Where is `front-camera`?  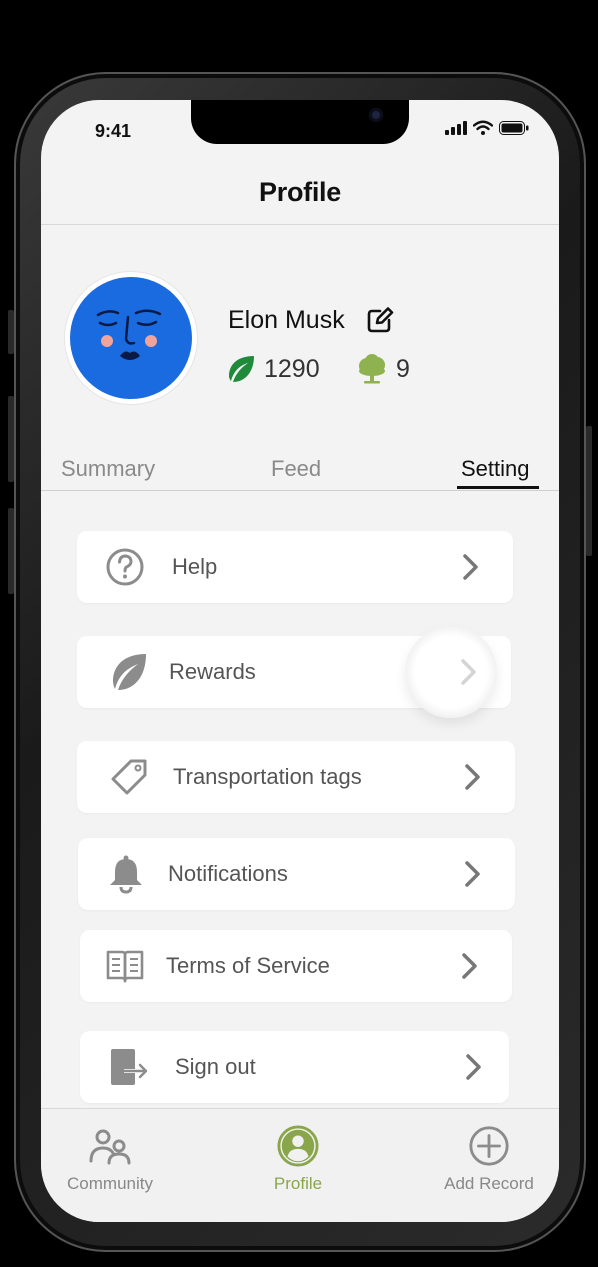 front-camera is located at coordinates (376, 115).